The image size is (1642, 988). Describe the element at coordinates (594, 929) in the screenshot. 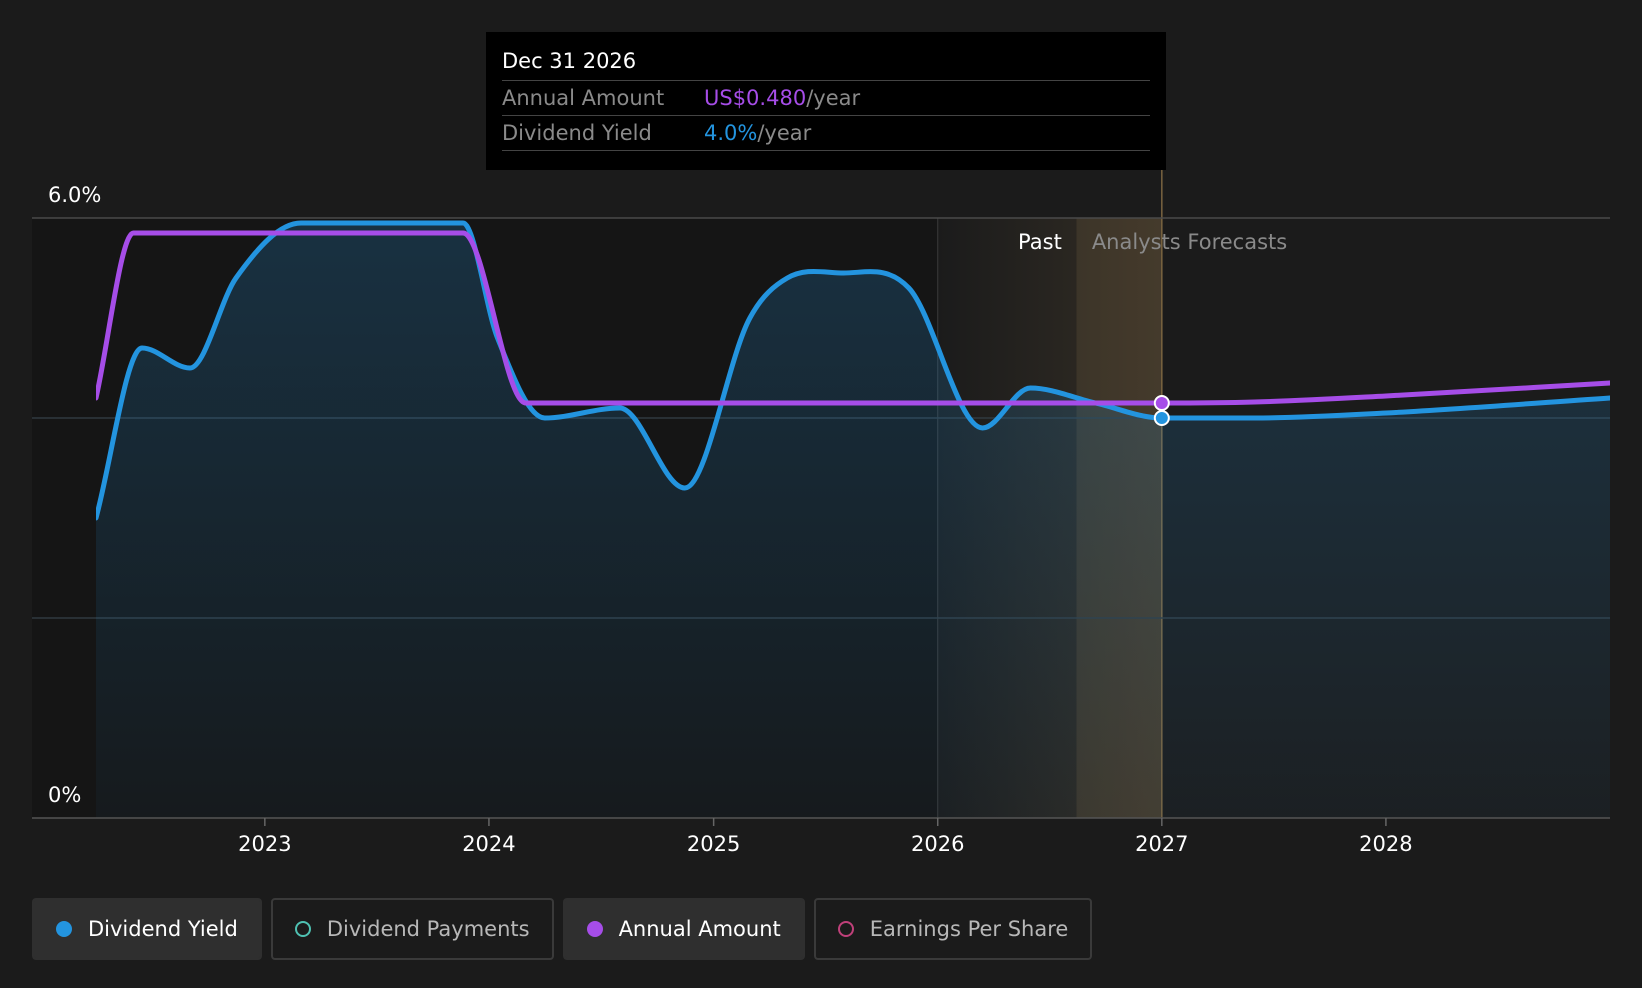

I see `annual-amount-dot-icon` at that location.